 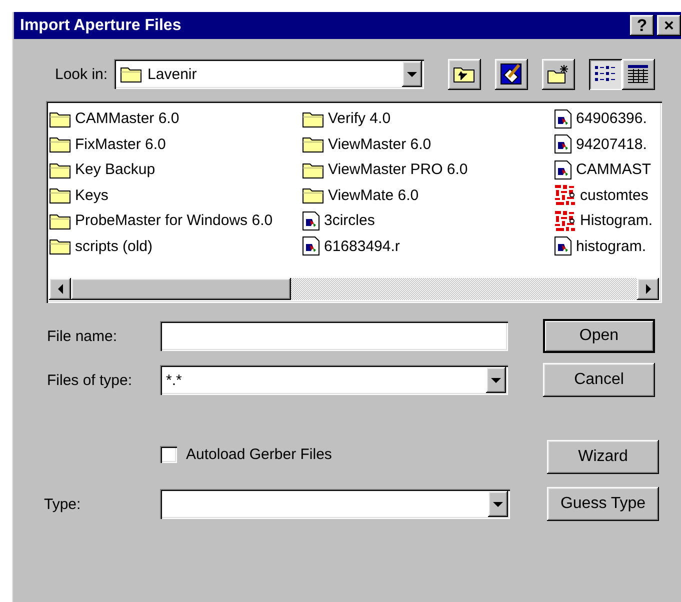 What do you see at coordinates (354, 289) in the screenshot?
I see `horizontal-scrollbar` at bounding box center [354, 289].